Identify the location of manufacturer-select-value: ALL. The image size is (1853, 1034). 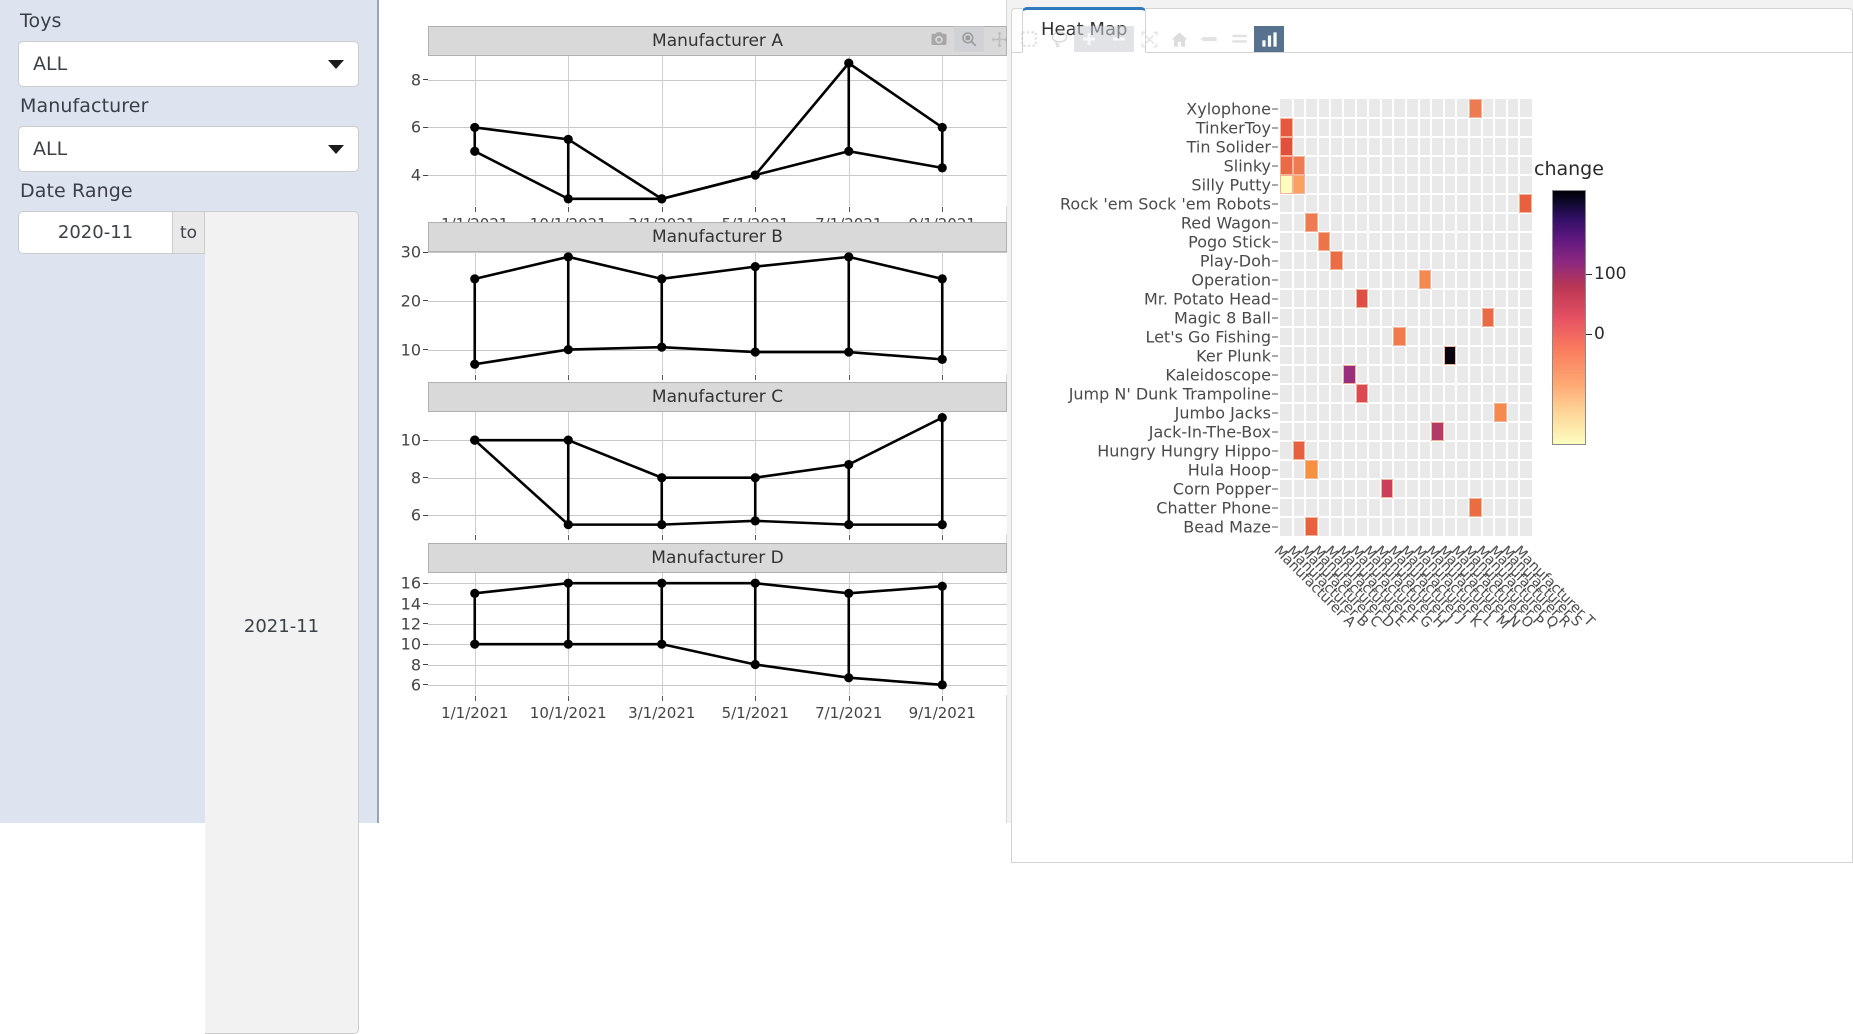
(50, 149).